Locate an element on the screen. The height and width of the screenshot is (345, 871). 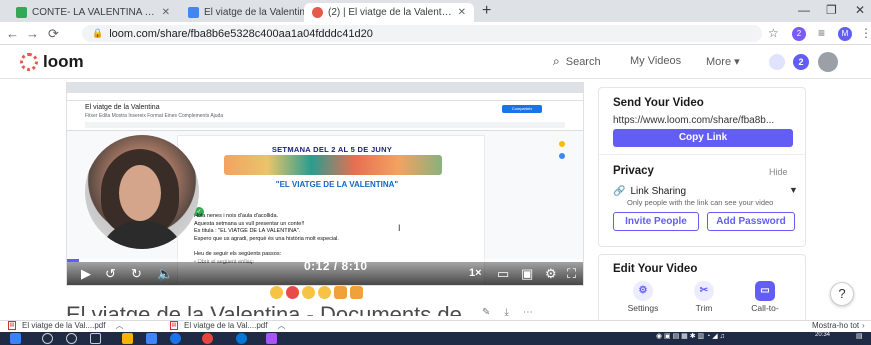
tab-loom: (2) | El viatge de la Valentina - Di ✕ is located at coordinates (389, 12).